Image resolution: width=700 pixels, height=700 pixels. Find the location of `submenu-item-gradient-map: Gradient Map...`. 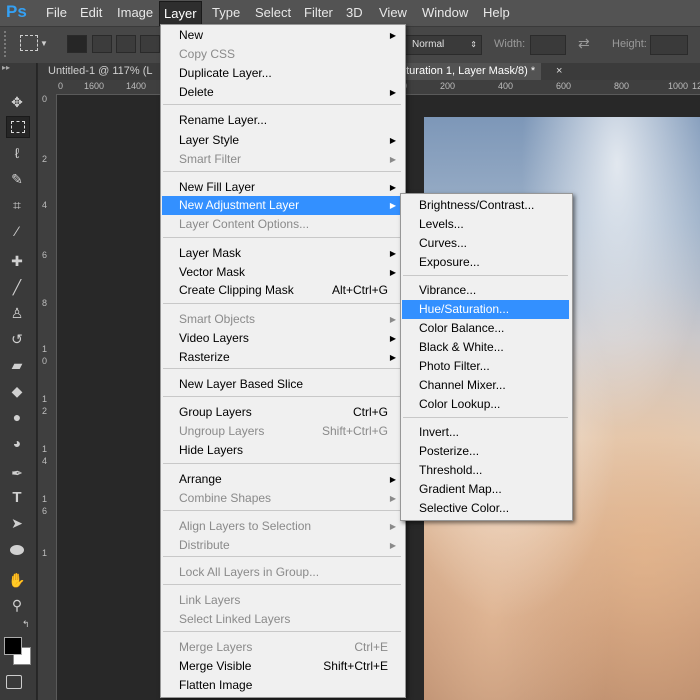

submenu-item-gradient-map: Gradient Map... is located at coordinates (485, 489).